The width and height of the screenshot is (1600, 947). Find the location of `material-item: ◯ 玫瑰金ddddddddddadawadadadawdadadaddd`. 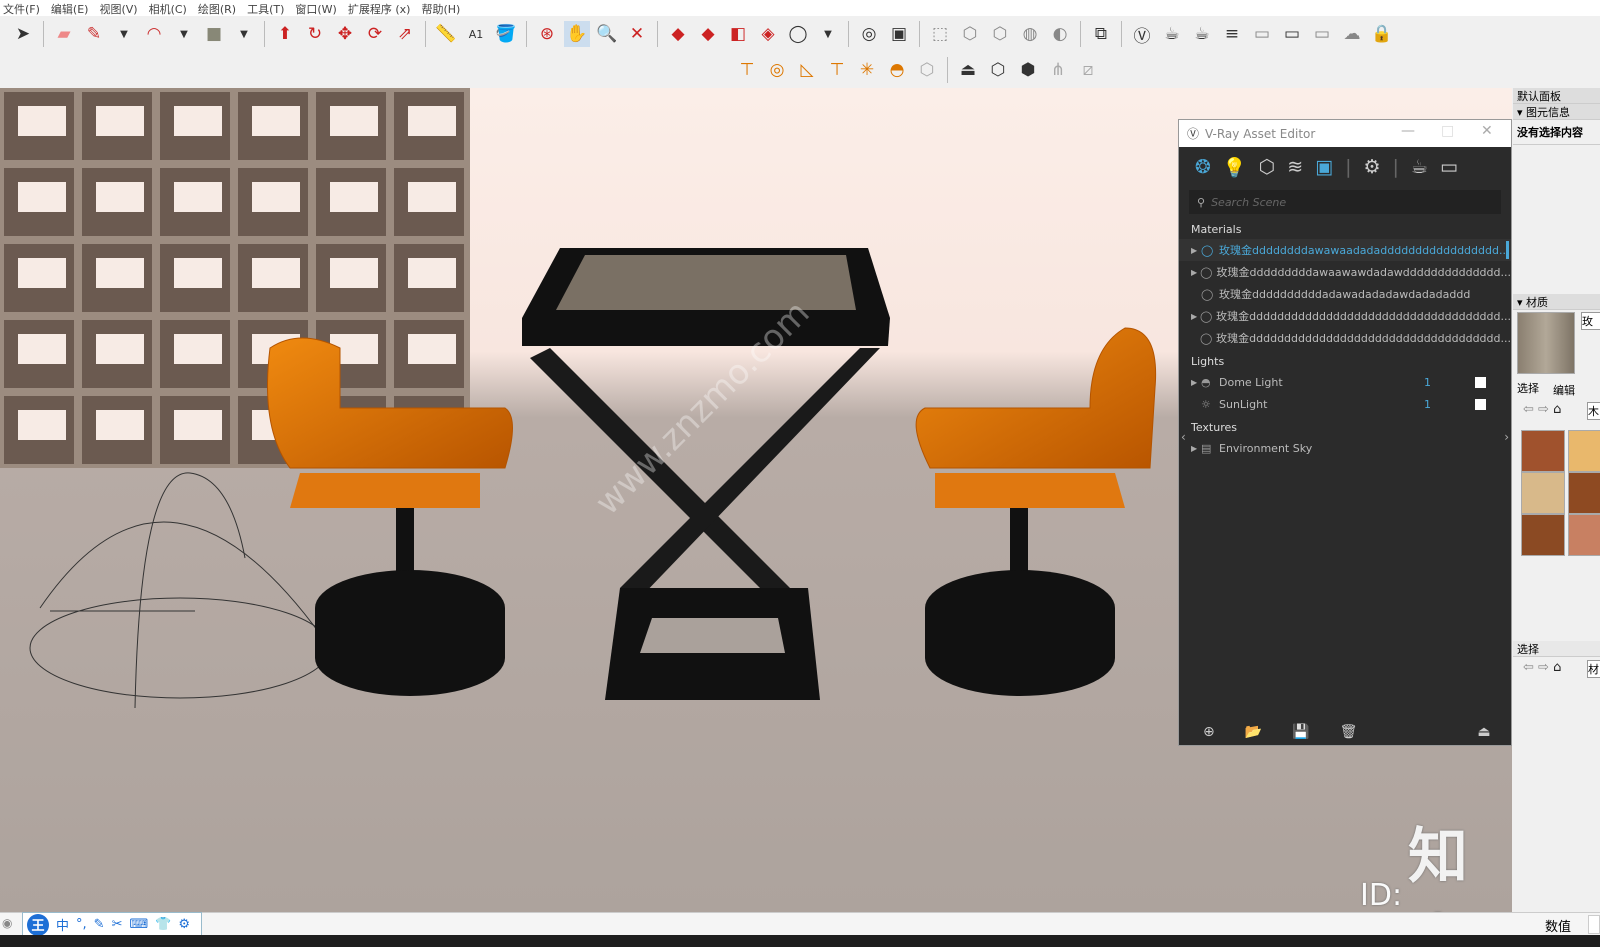

material-item: ◯ 玫瑰金ddddddddddadawadadadawdadadaddd is located at coordinates (1345, 294).